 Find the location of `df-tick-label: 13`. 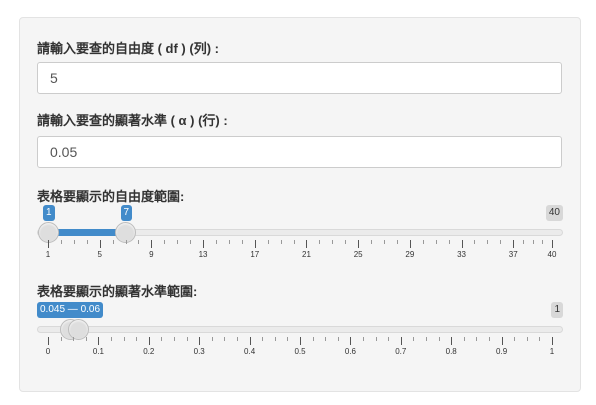

df-tick-label: 13 is located at coordinates (203, 254).